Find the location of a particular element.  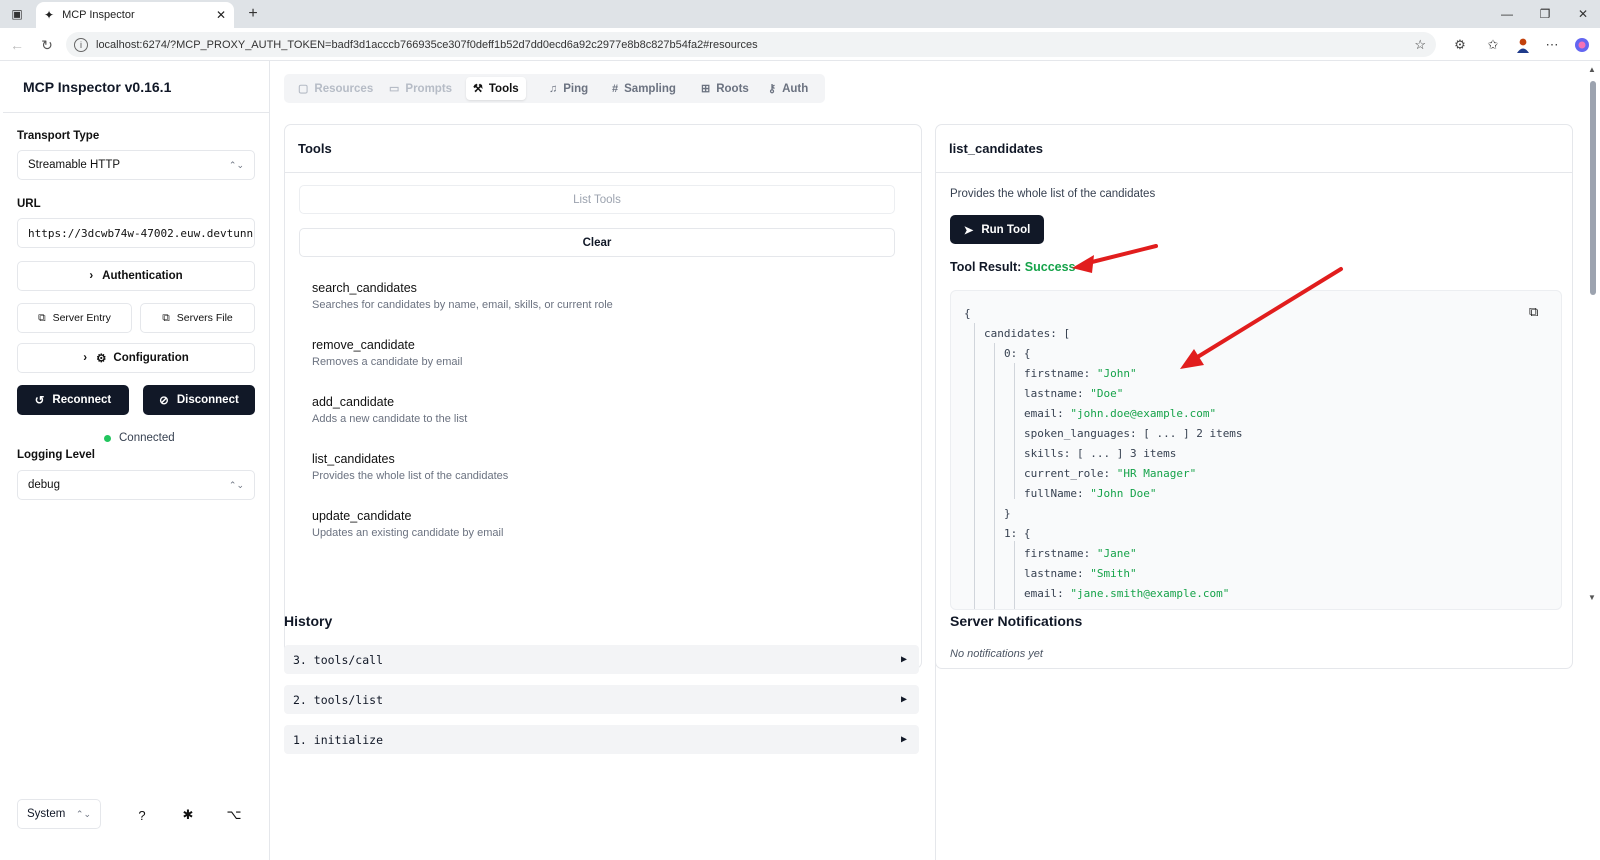

tool-desc: Removes a candidate by email is located at coordinates (387, 362).